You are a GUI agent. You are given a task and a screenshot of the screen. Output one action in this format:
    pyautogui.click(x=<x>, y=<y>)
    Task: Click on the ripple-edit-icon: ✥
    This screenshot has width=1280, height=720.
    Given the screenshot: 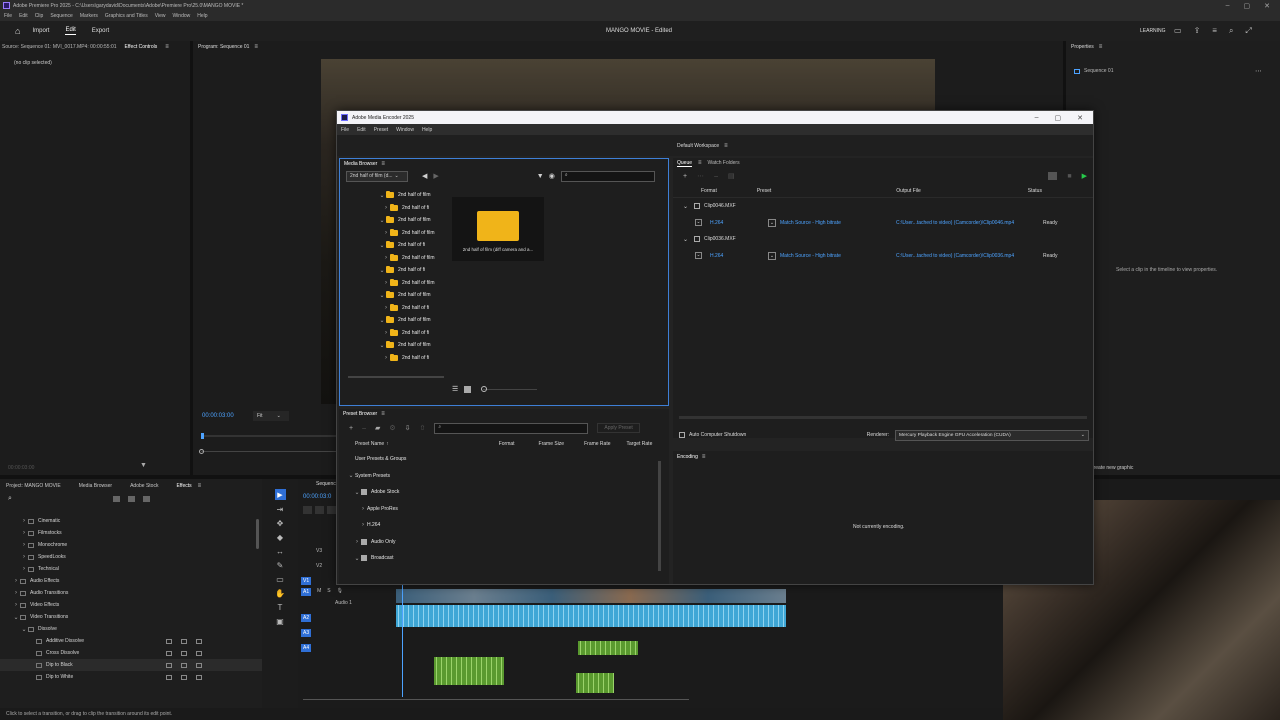 What is the action you would take?
    pyautogui.click(x=280, y=523)
    